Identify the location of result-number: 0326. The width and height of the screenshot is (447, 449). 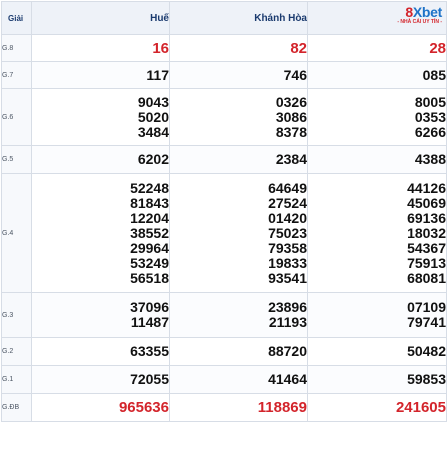
(291, 101).